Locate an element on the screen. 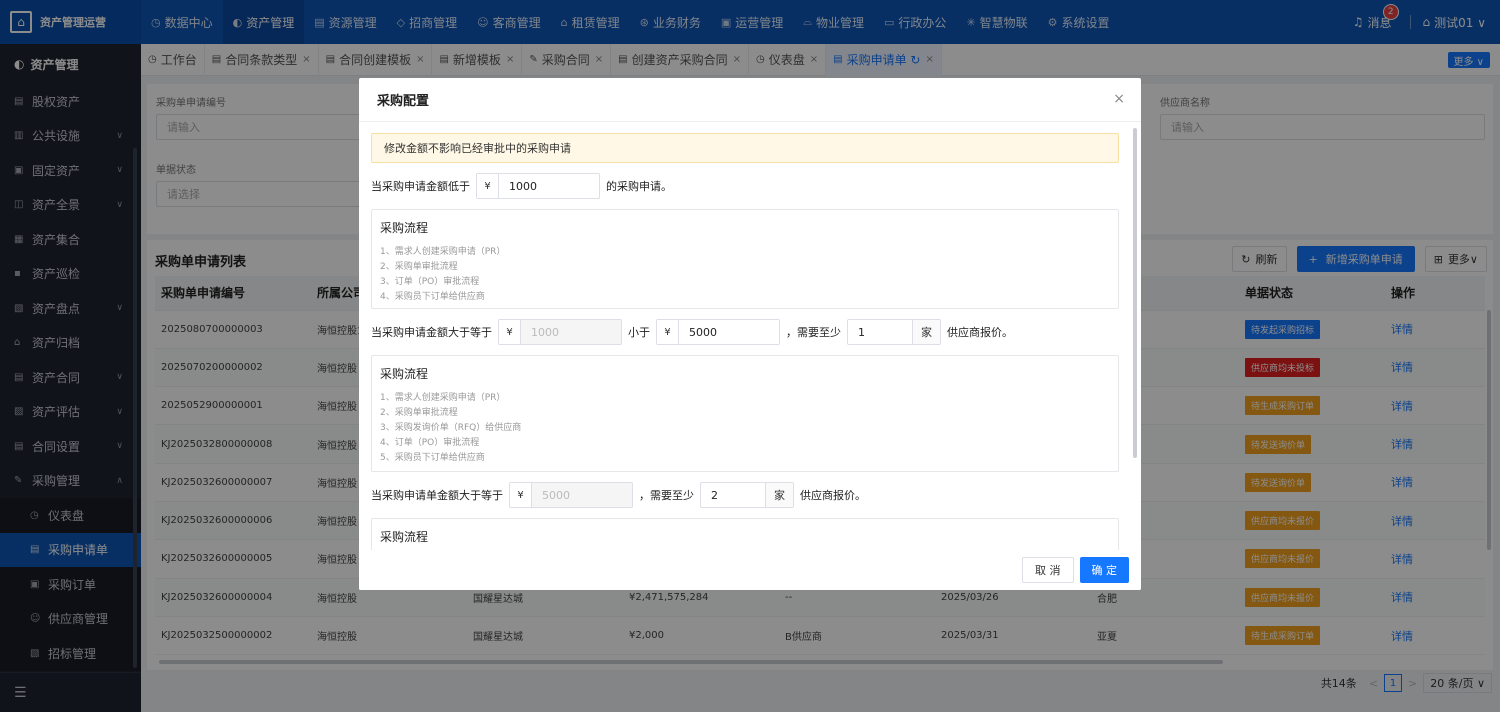  process-step: 3、采购发询价单（RFQ）给供应商 is located at coordinates (451, 428).